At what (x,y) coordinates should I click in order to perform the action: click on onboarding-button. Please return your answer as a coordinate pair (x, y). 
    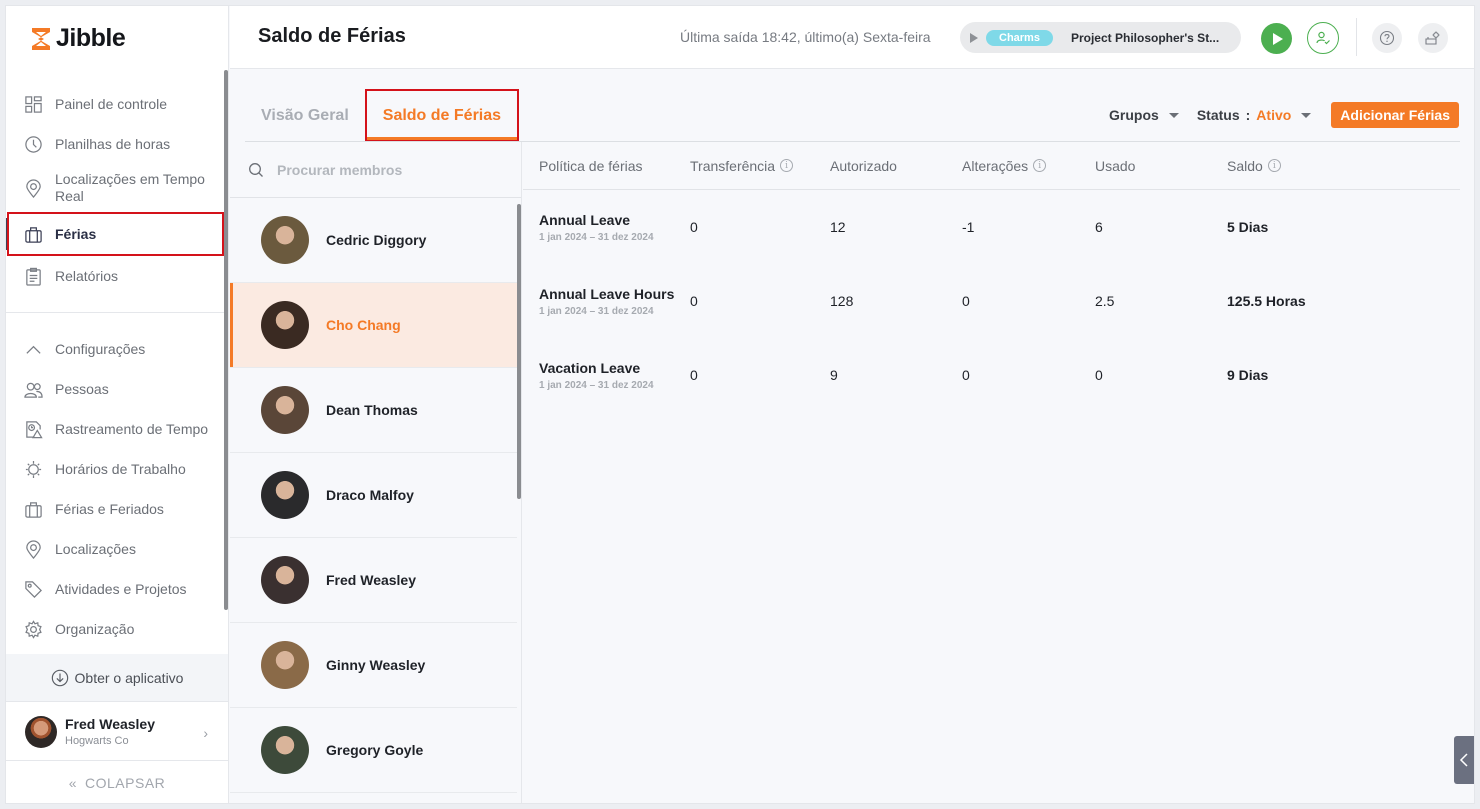
    Looking at the image, I should click on (1433, 38).